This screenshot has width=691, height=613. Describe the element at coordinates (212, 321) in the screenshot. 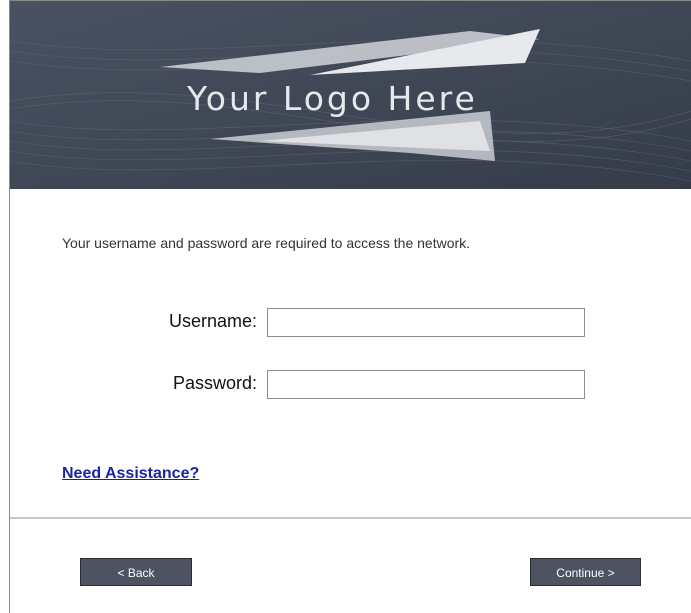

I see `username-label: Username:` at that location.